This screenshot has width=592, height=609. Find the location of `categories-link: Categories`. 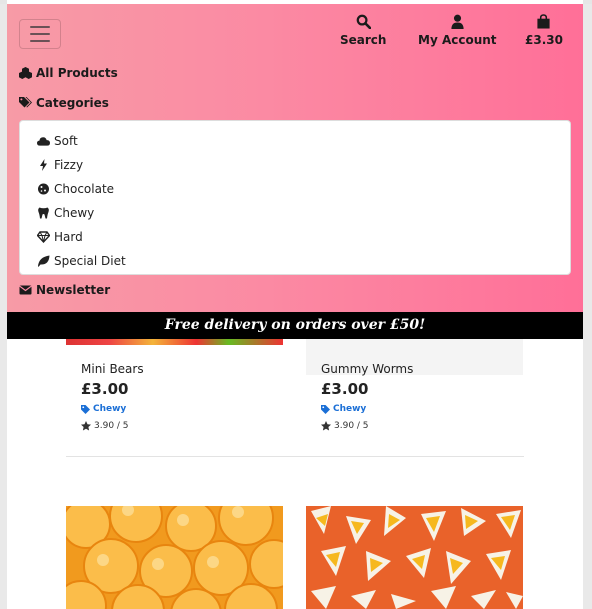

categories-link: Categories is located at coordinates (64, 103).